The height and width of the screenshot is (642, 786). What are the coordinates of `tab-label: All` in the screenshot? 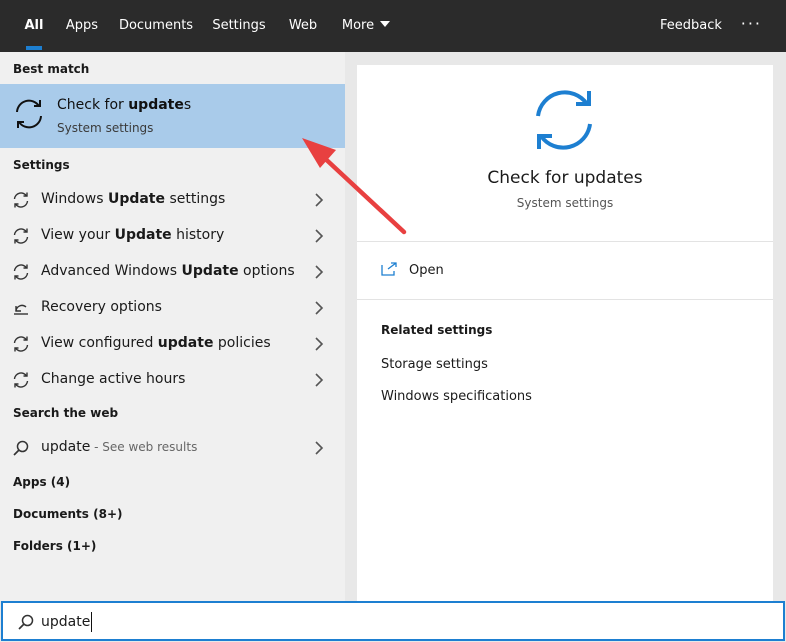 It's located at (34, 25).